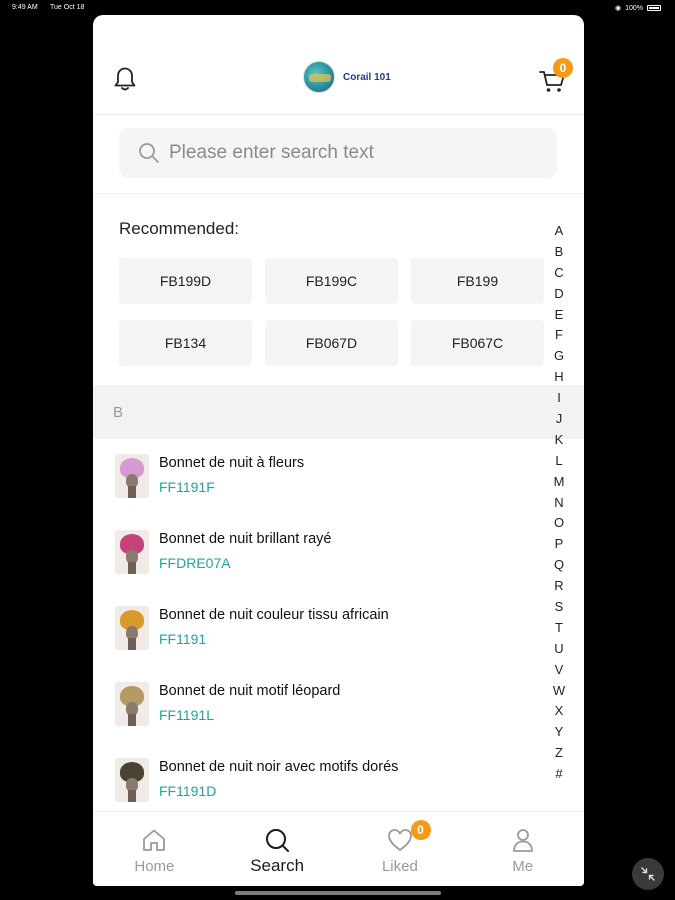 Image resolution: width=675 pixels, height=900 pixels. What do you see at coordinates (399, 840) in the screenshot?
I see `heart-icon` at bounding box center [399, 840].